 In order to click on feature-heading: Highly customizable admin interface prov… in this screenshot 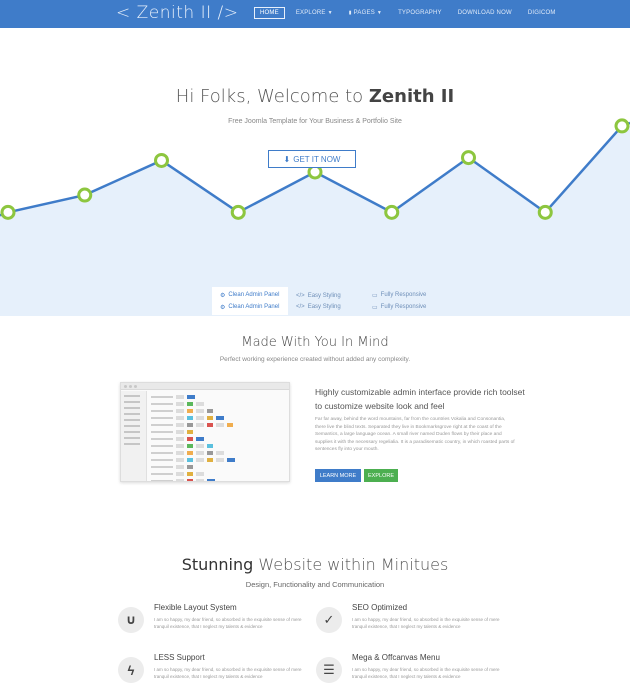, I will do `click(420, 399)`.